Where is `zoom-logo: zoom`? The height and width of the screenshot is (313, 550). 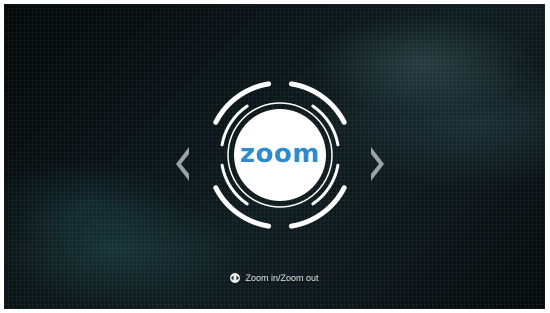
zoom-logo: zoom is located at coordinates (280, 155).